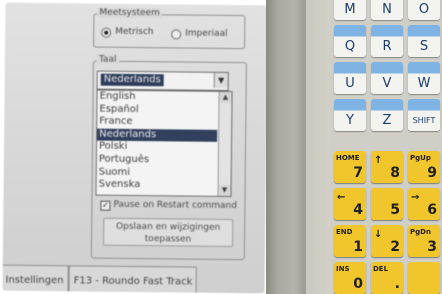 The width and height of the screenshot is (442, 294). I want to click on key-number: 7, so click(358, 173).